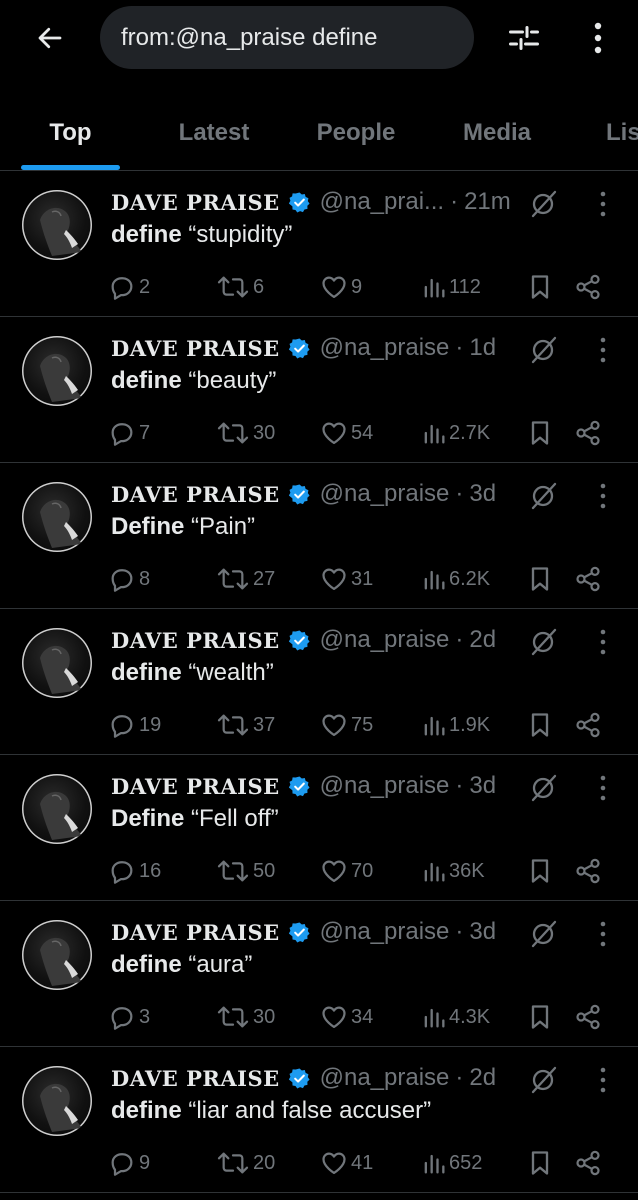 The height and width of the screenshot is (1200, 638). What do you see at coordinates (341, 287) in the screenshot?
I see `like-button: 9` at bounding box center [341, 287].